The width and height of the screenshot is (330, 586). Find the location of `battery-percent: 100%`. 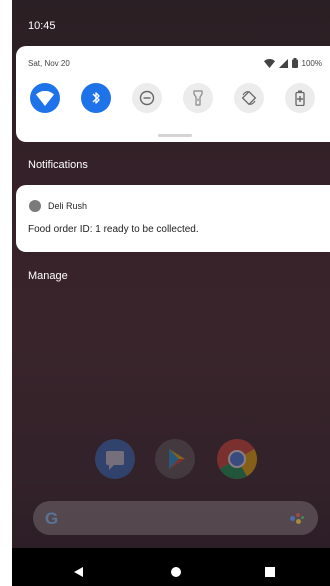

battery-percent: 100% is located at coordinates (311, 63).